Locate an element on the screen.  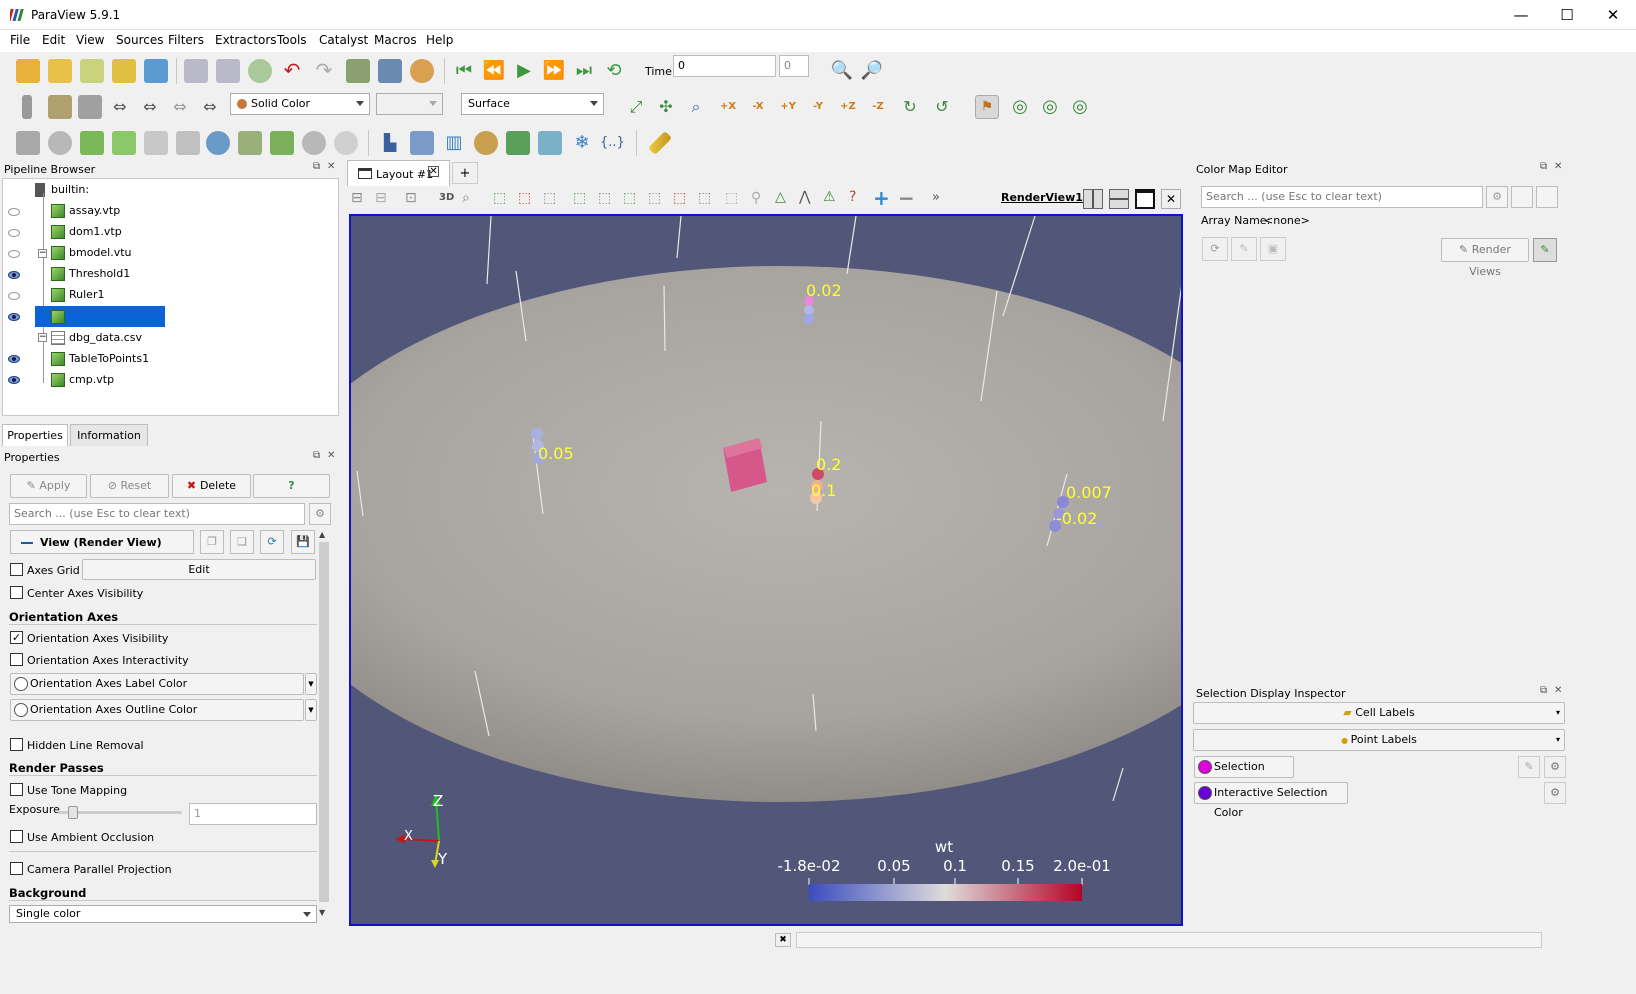
rotate-plus-90-icon: ↻ is located at coordinates (910, 107).